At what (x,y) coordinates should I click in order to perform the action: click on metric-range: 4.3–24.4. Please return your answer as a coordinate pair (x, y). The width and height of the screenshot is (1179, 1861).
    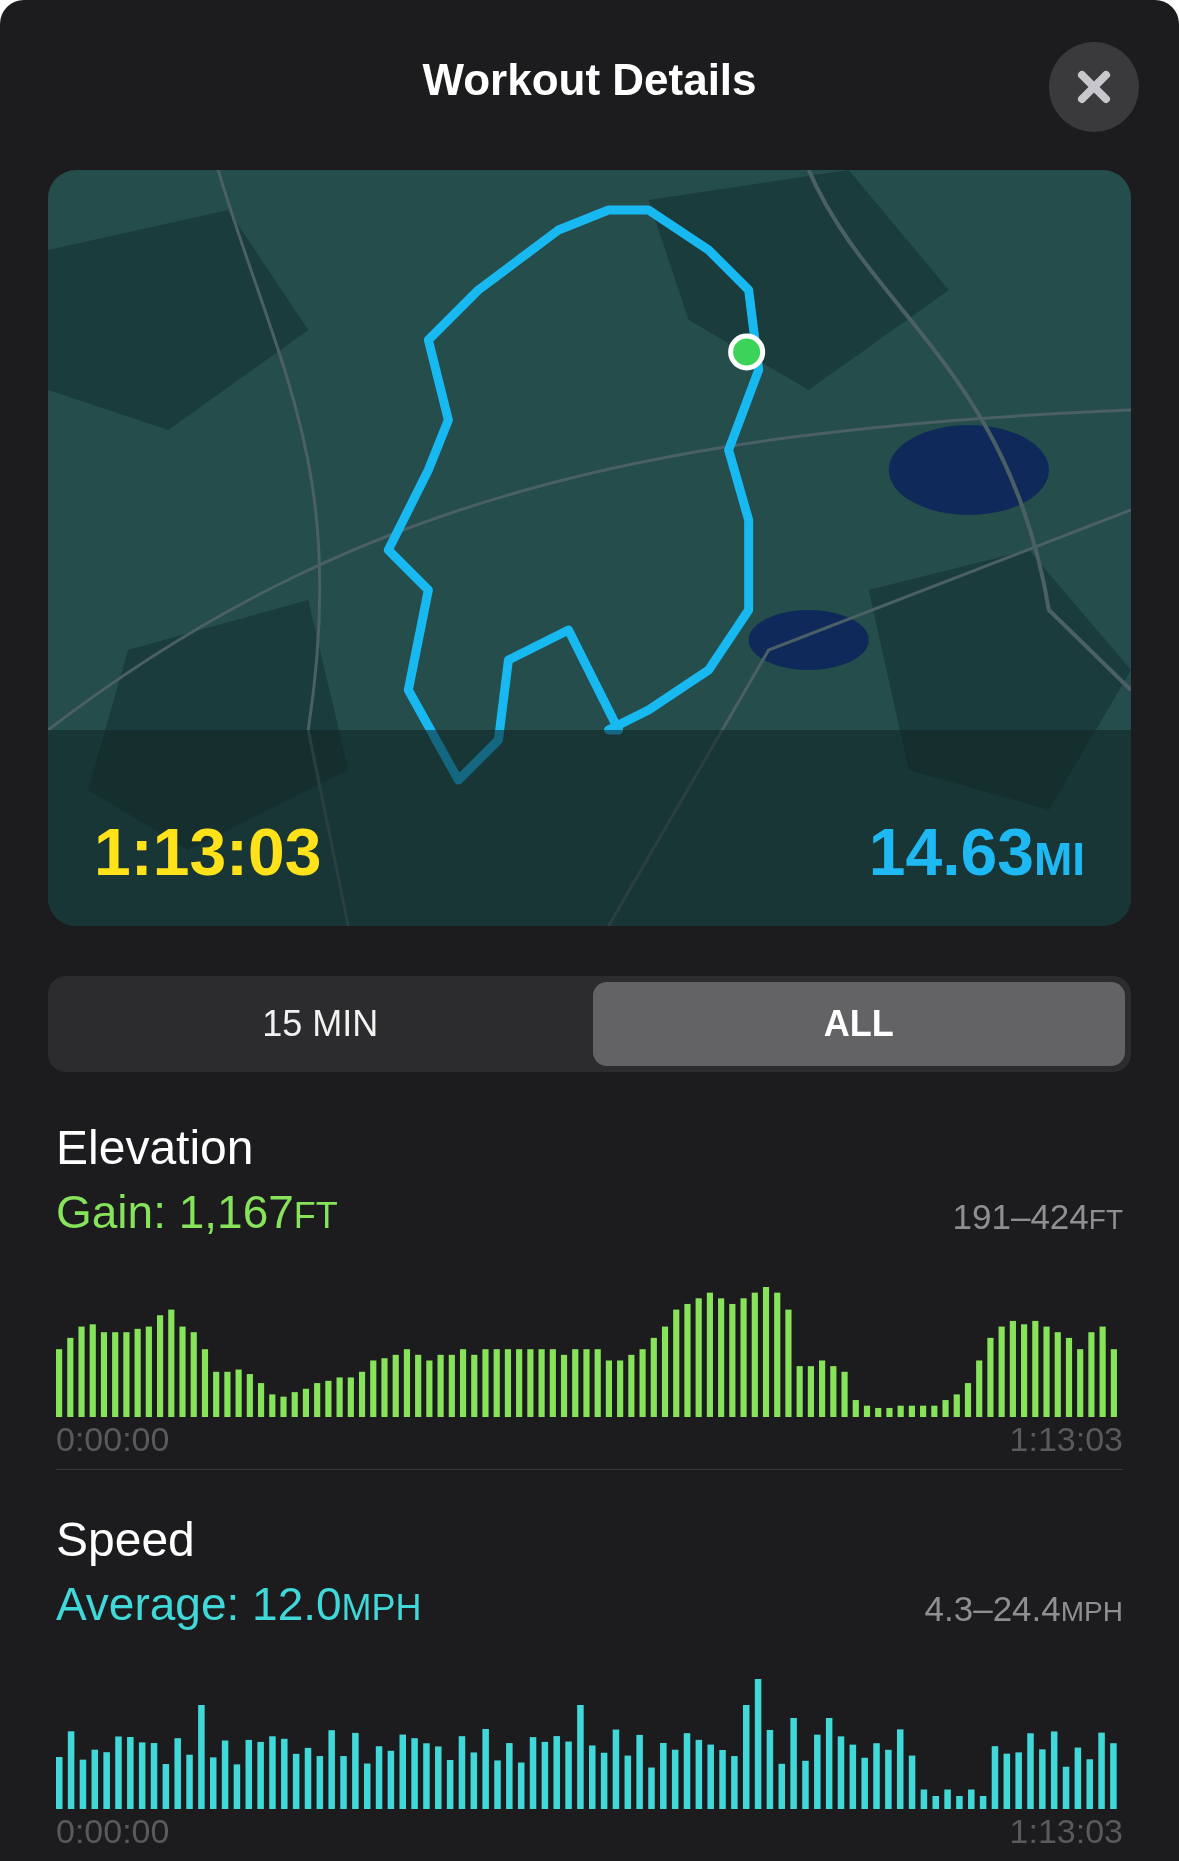
    Looking at the image, I should click on (992, 1608).